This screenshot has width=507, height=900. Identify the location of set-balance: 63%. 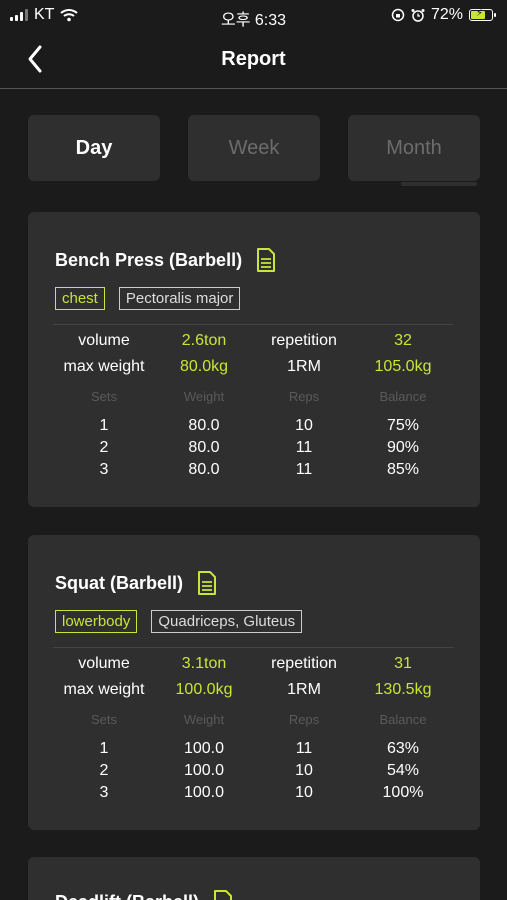
(403, 748).